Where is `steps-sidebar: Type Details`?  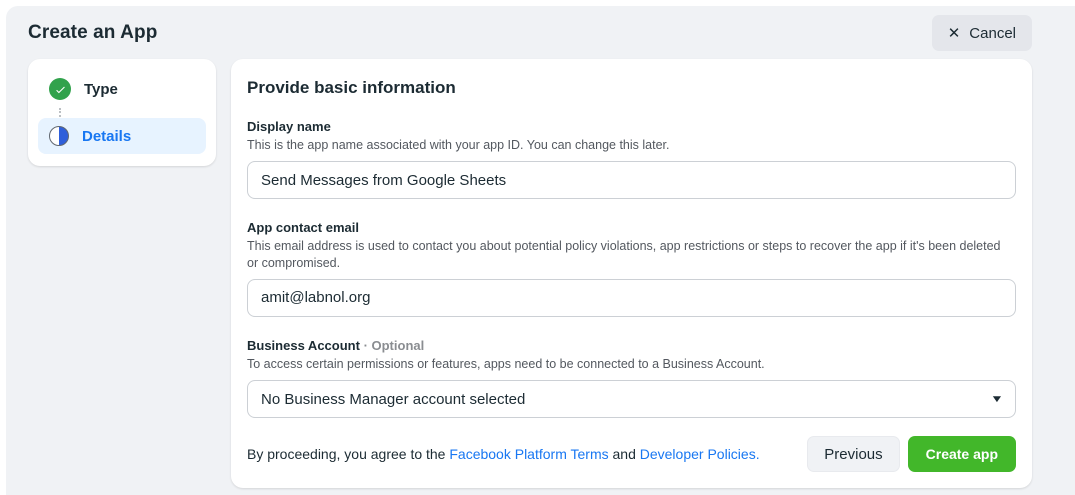
steps-sidebar: Type Details is located at coordinates (122, 112).